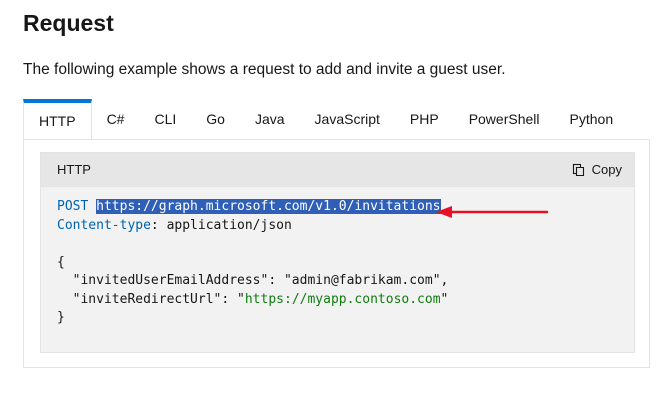  What do you see at coordinates (104, 225) in the screenshot?
I see `header-name: Content-type` at bounding box center [104, 225].